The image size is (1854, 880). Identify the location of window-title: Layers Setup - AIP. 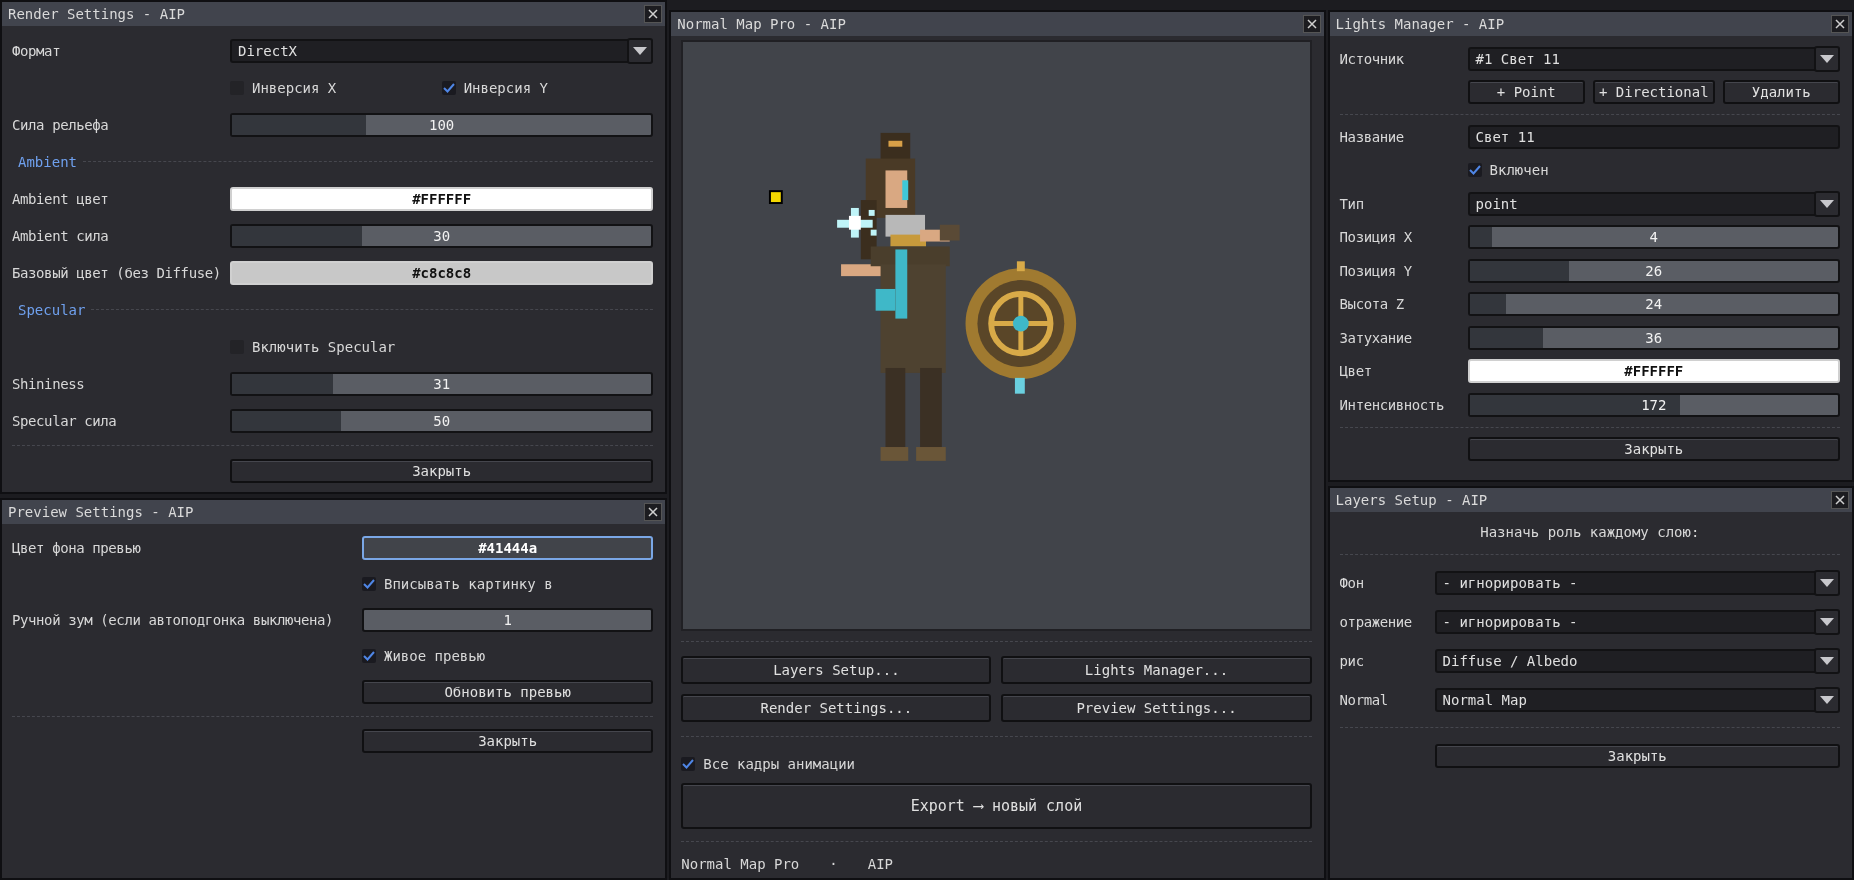
(1411, 500).